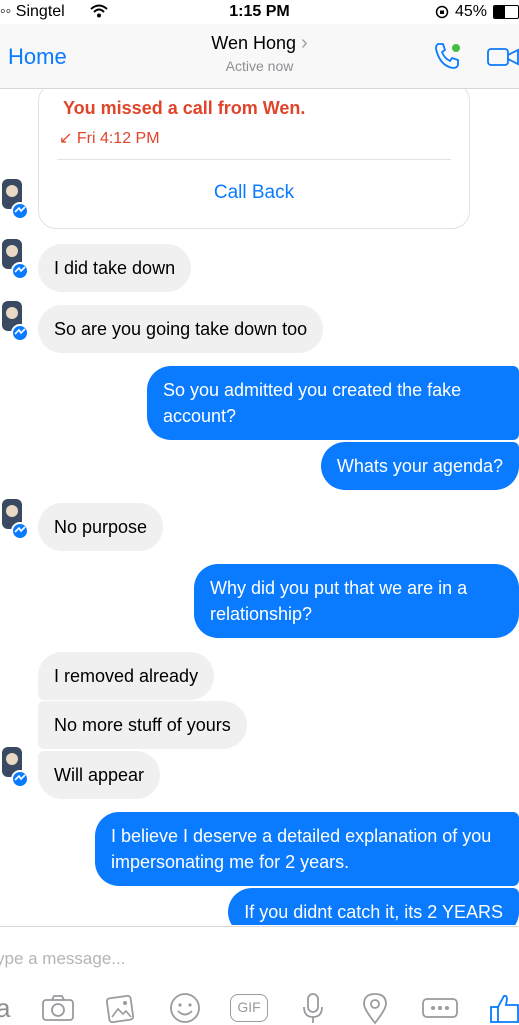 The width and height of the screenshot is (519, 1025). I want to click on missed-call-time: ↙ Fri 4:12 PM, so click(109, 138).